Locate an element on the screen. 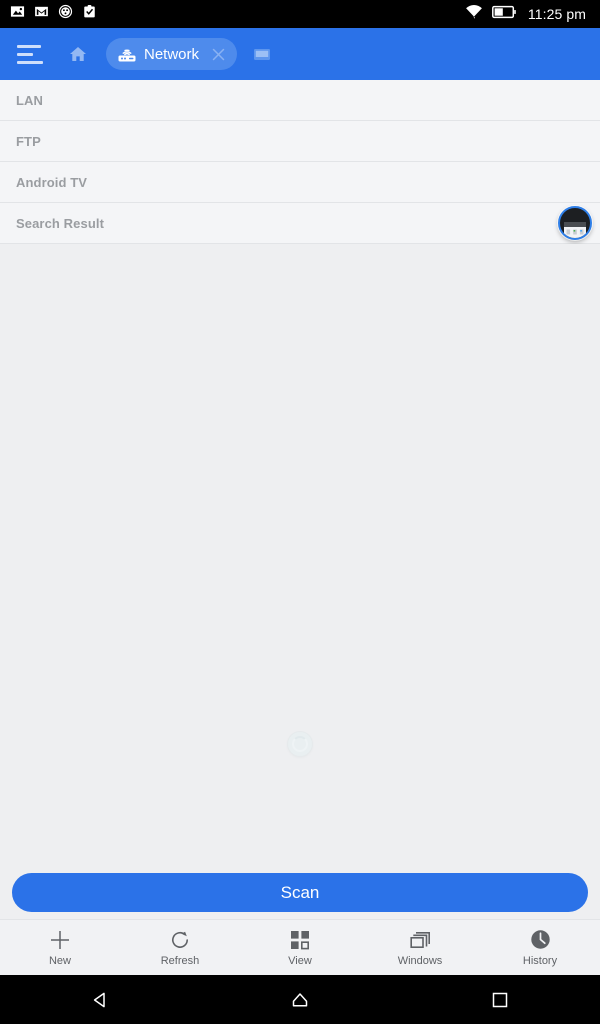  home-house-icon is located at coordinates (300, 1000).